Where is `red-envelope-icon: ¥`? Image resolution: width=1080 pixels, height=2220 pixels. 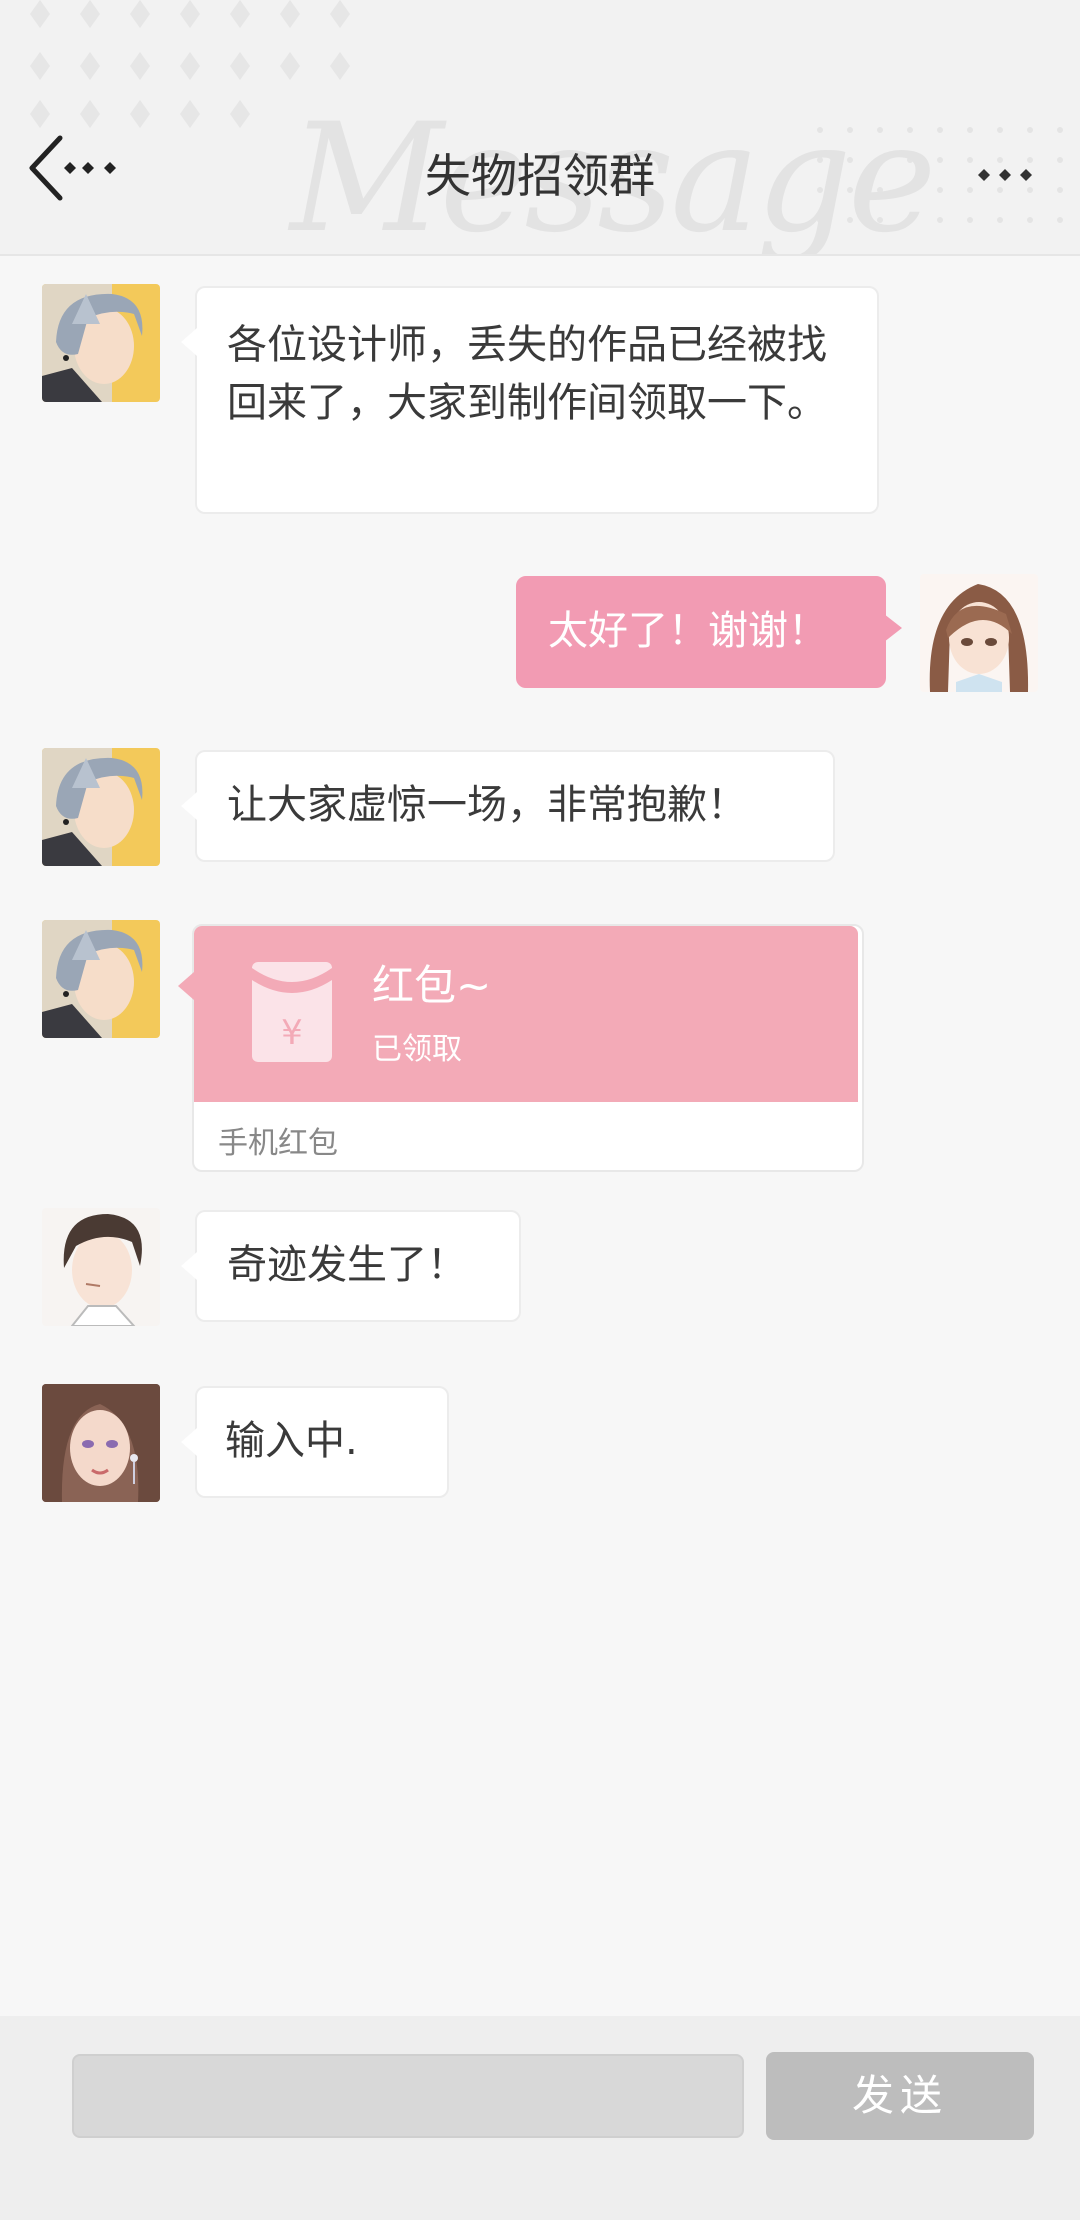
red-envelope-icon: ¥ is located at coordinates (292, 1012).